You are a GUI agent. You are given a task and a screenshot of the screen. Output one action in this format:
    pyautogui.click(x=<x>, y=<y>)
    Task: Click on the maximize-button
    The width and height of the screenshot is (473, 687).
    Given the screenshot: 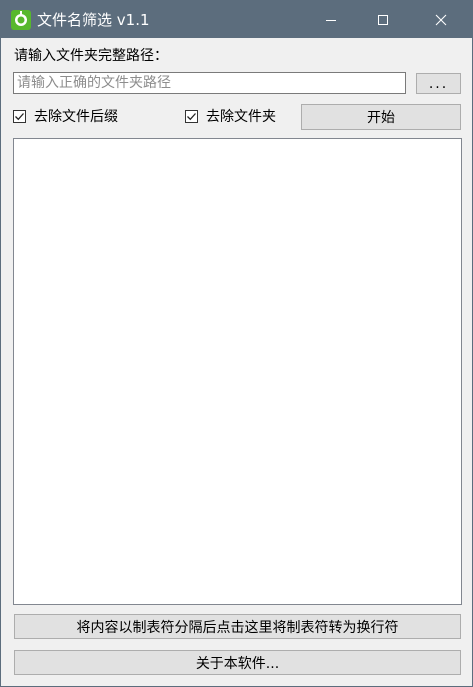 What is the action you would take?
    pyautogui.click(x=383, y=19)
    